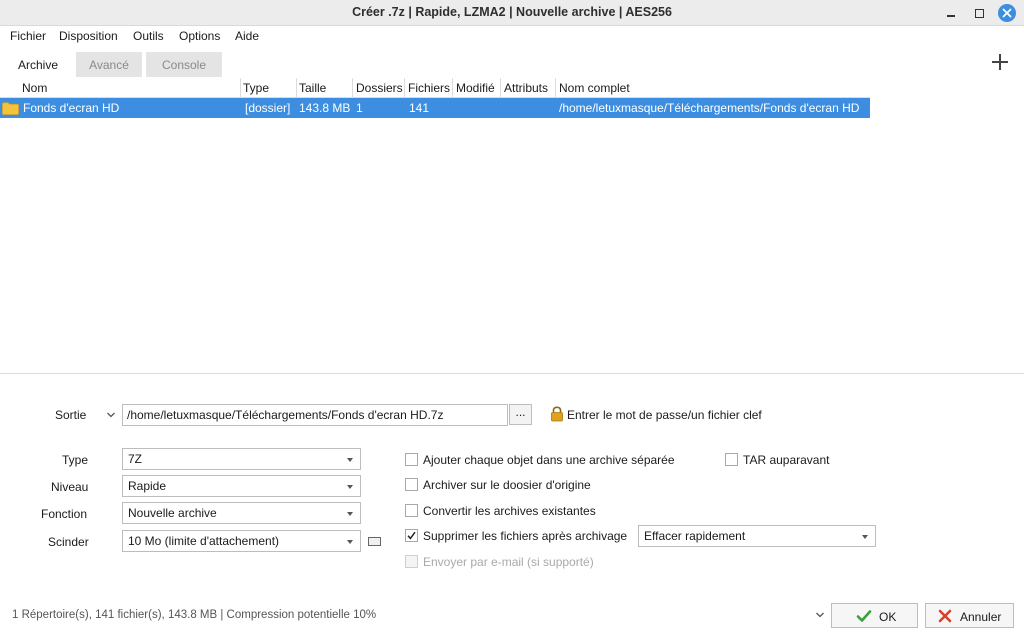 Image resolution: width=1024 pixels, height=637 pixels. Describe the element at coordinates (525, 536) in the screenshot. I see `delete-after-label: Supprimer les fichiers après archivage` at that location.